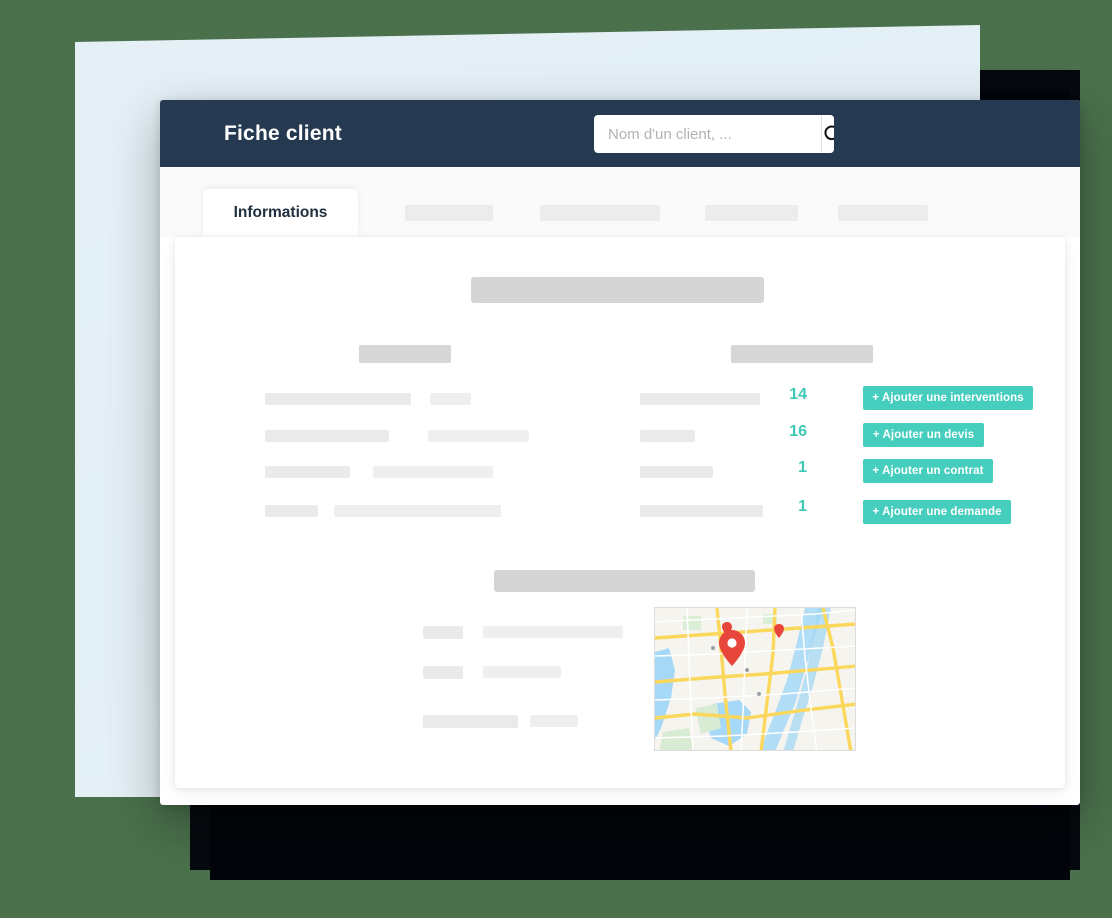  What do you see at coordinates (624, 581) in the screenshot?
I see `address-section-title-placeholder` at bounding box center [624, 581].